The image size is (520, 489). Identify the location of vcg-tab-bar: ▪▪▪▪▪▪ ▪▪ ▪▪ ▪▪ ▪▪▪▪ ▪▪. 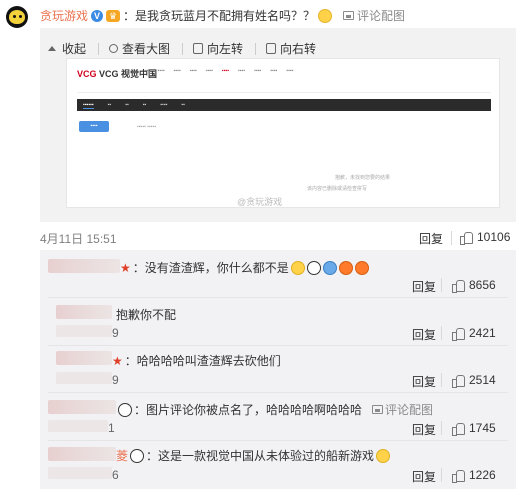
(284, 105).